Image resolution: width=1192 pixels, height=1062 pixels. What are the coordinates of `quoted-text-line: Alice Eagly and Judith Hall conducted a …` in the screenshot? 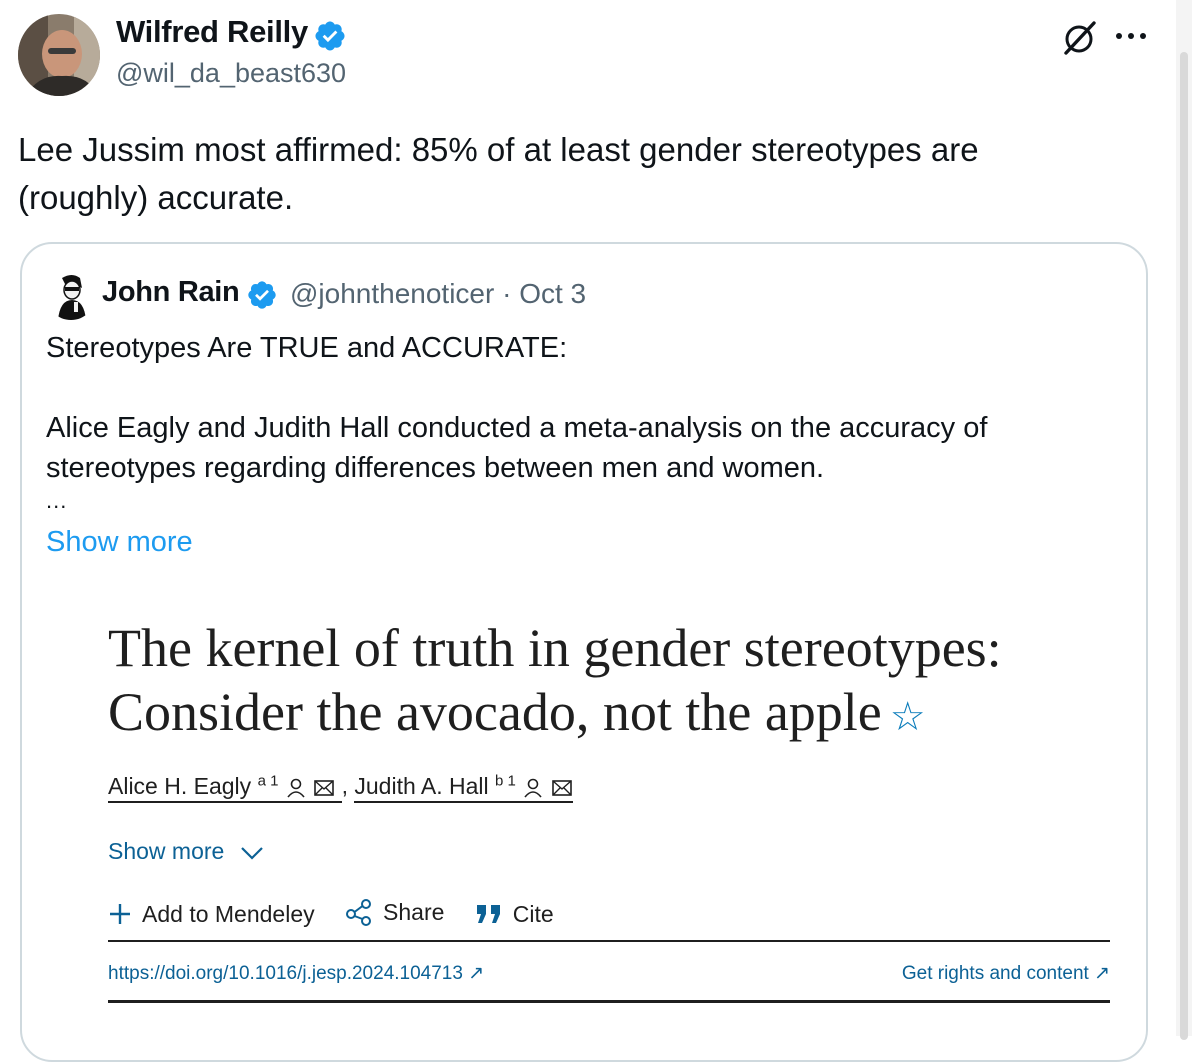 It's located at (517, 428).